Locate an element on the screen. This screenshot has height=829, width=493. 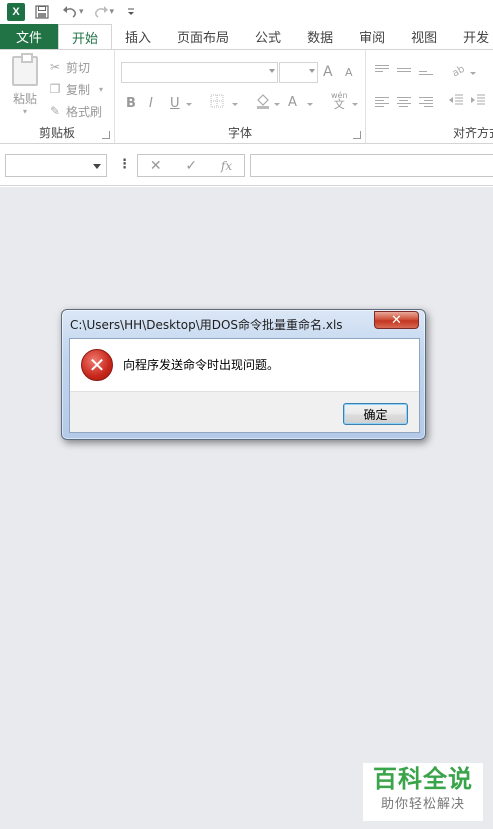
ok-button: 确定 is located at coordinates (375, 414).